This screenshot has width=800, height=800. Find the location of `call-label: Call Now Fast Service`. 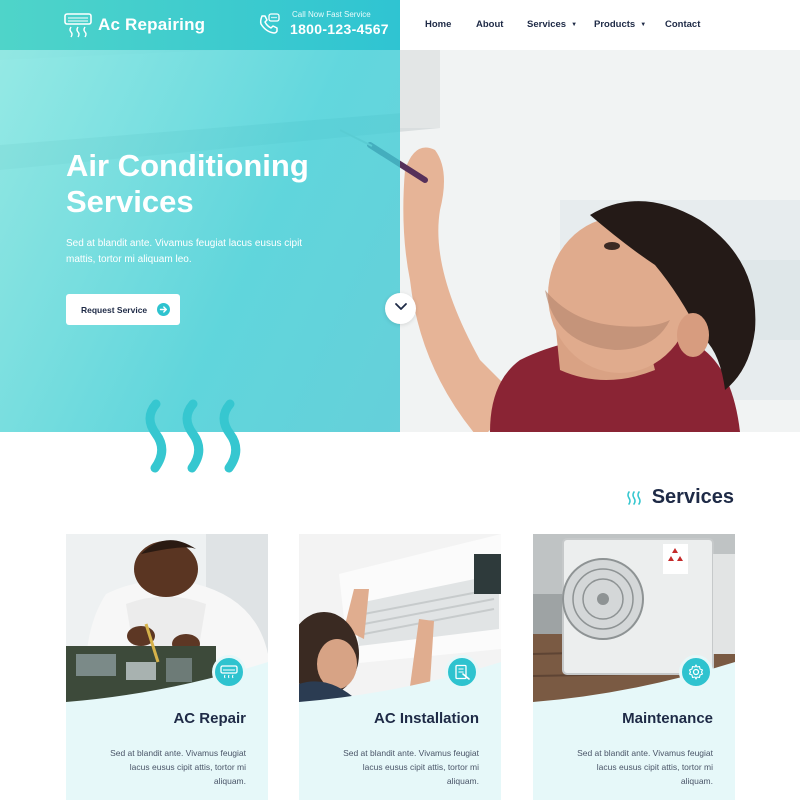

call-label: Call Now Fast Service is located at coordinates (331, 14).